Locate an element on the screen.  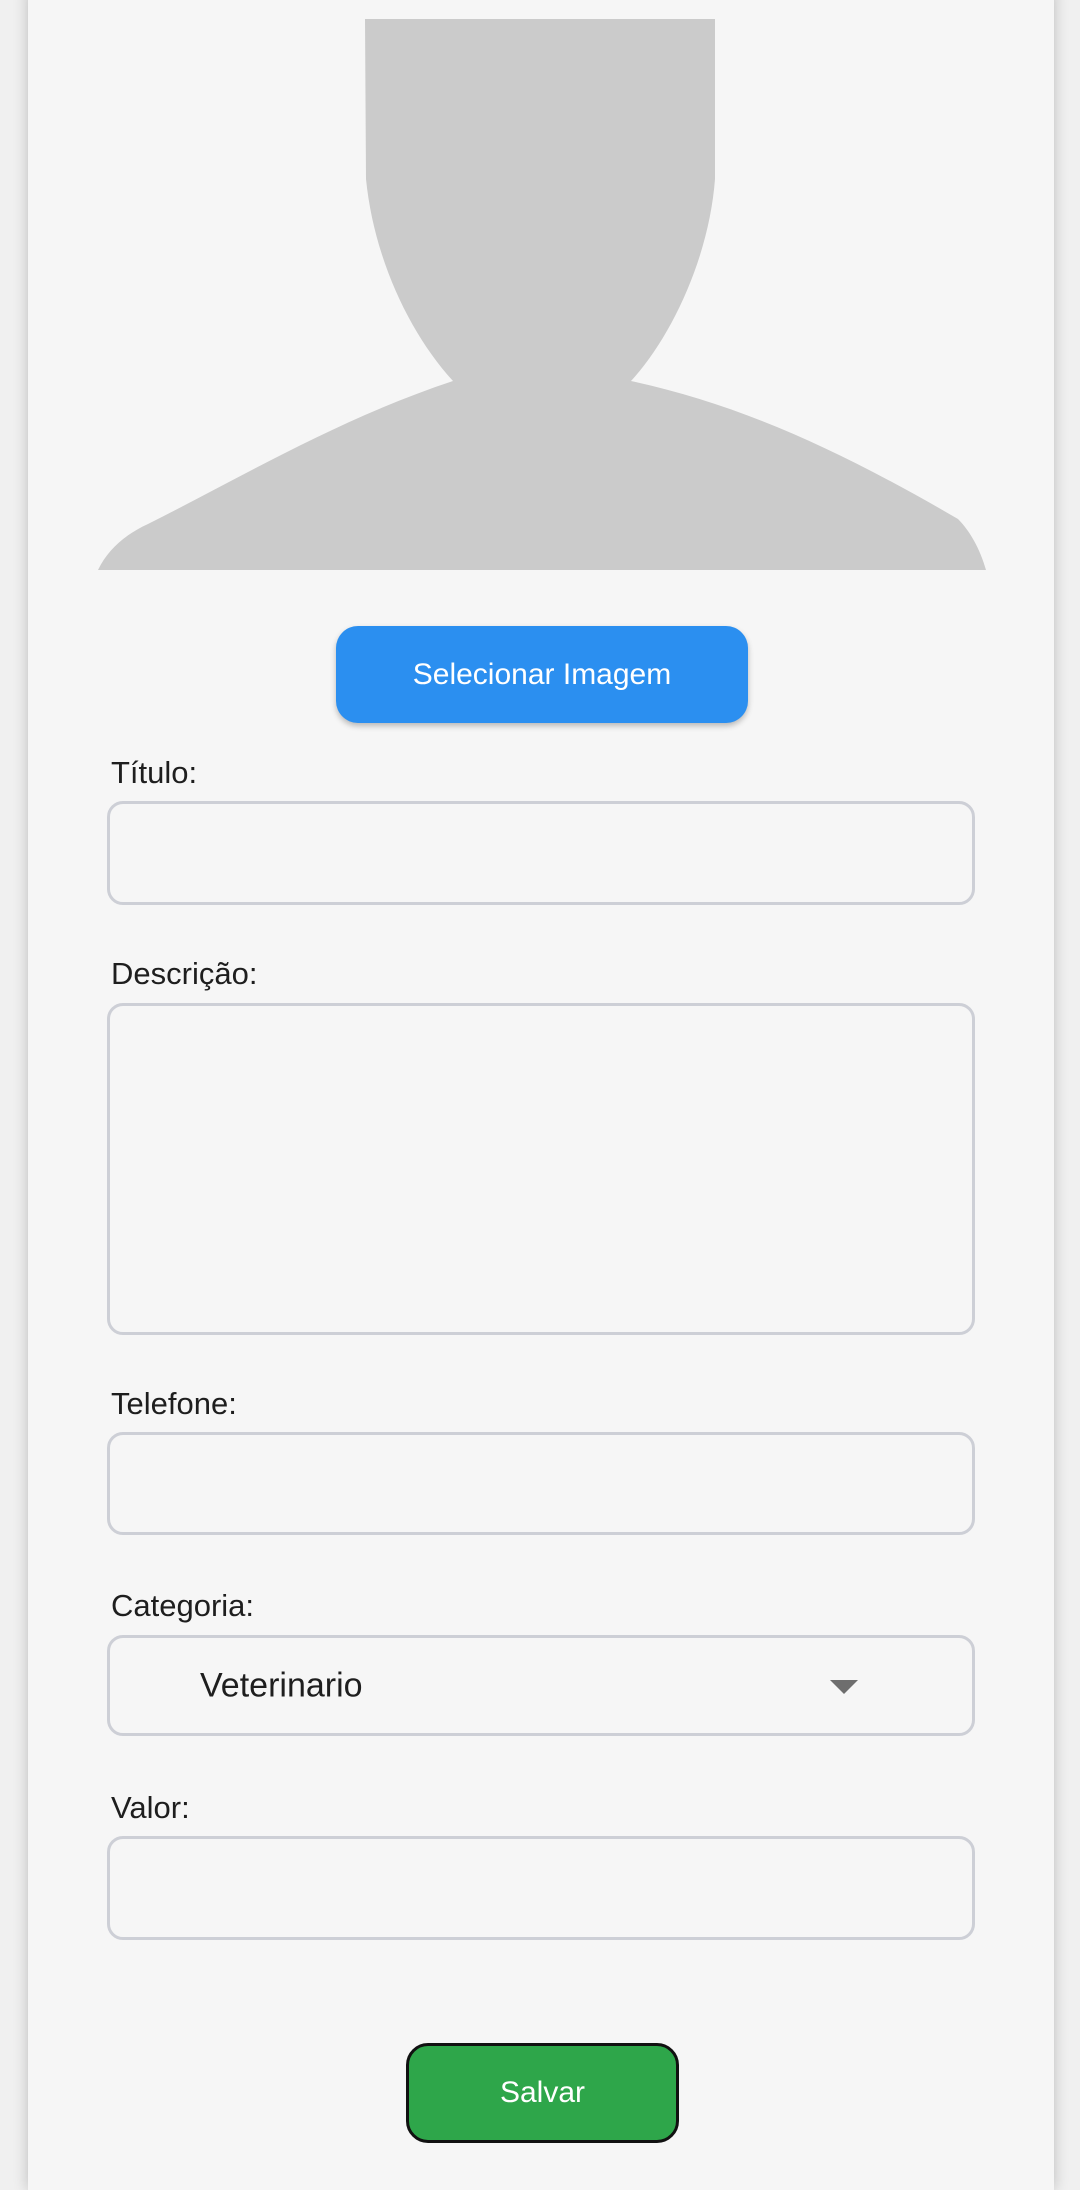
price-field is located at coordinates (541, 1888).